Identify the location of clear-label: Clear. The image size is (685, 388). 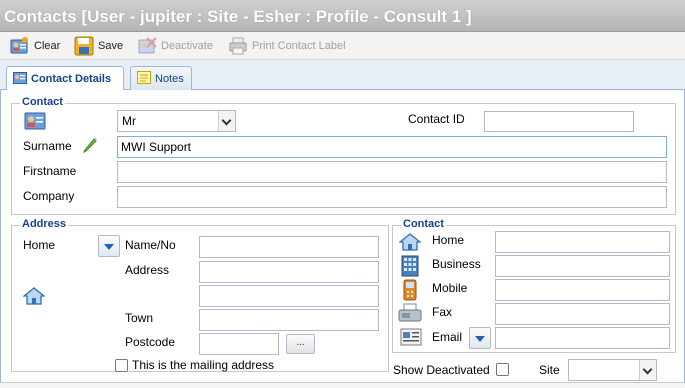
(47, 46).